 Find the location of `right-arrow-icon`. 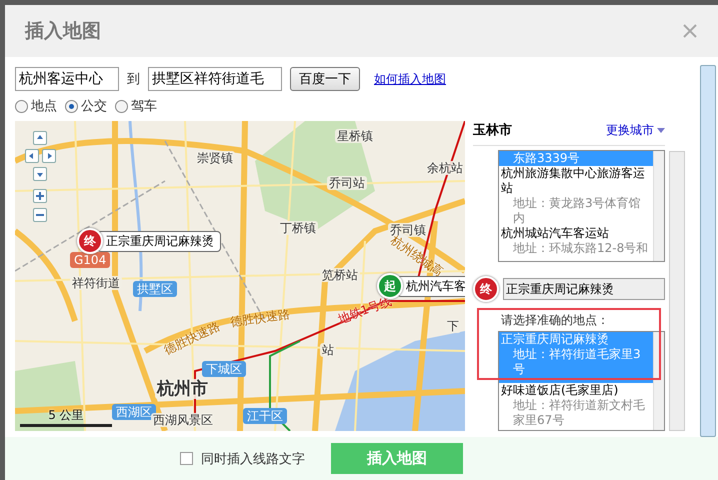

right-arrow-icon is located at coordinates (49, 156).